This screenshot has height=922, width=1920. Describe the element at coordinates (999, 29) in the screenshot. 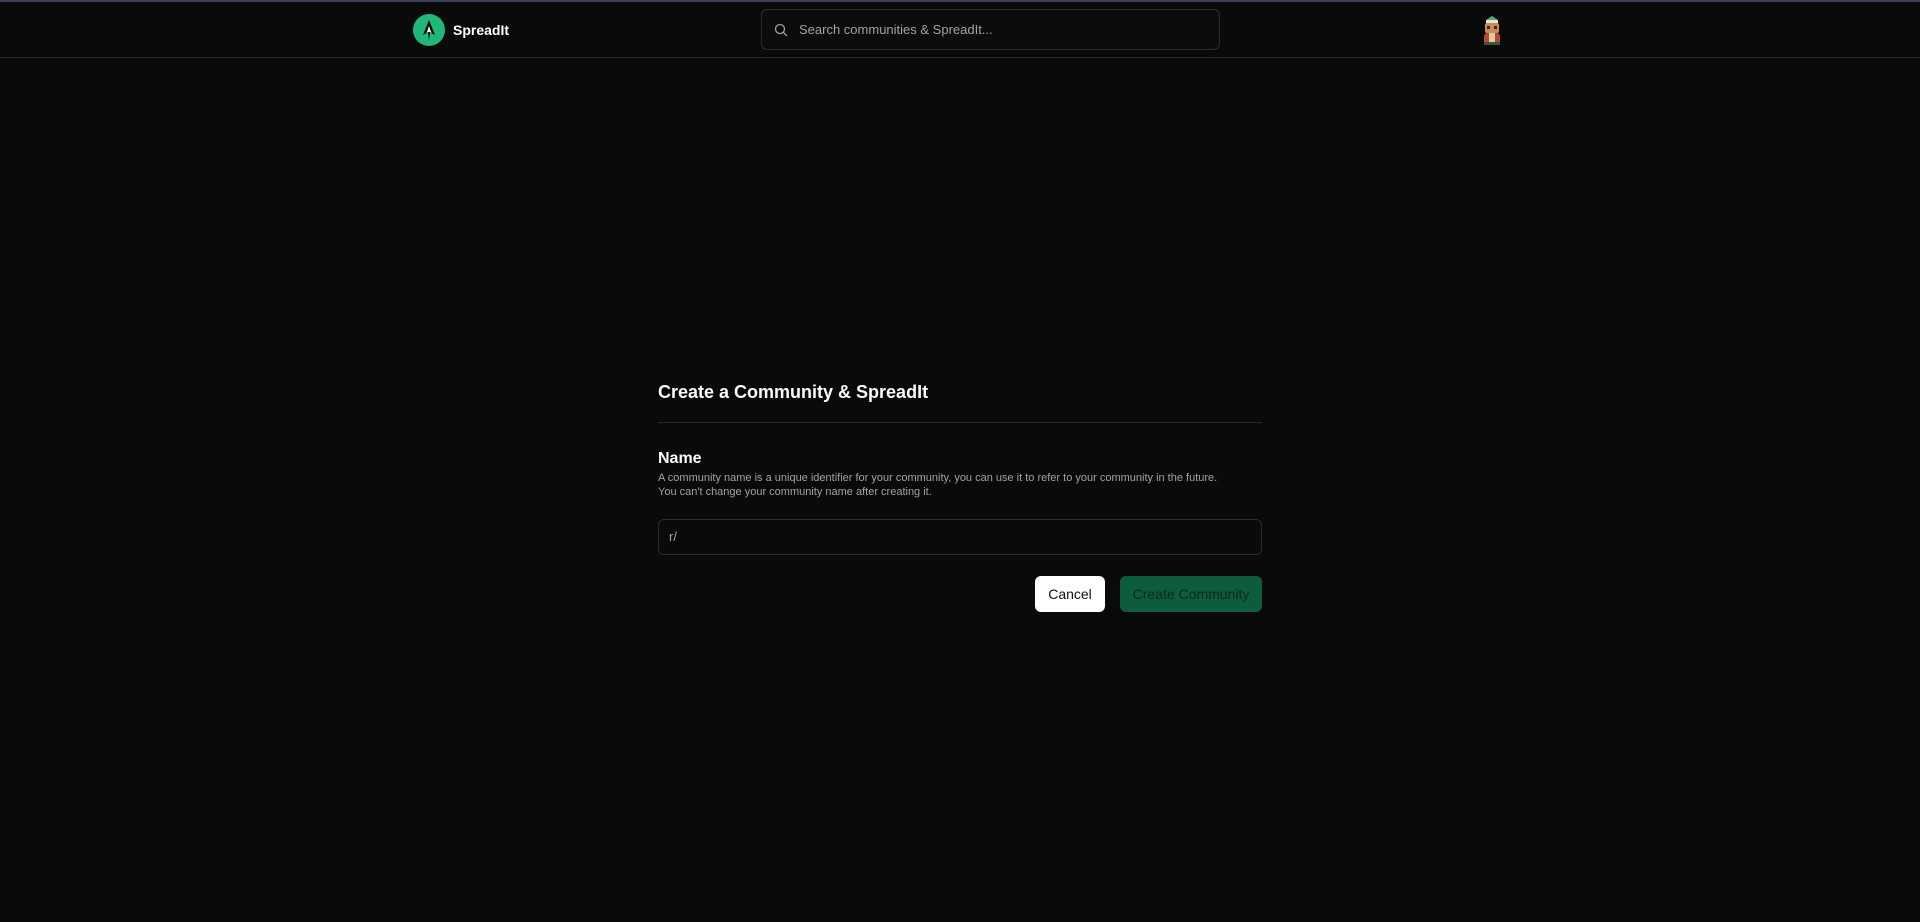

I see `search-input` at that location.